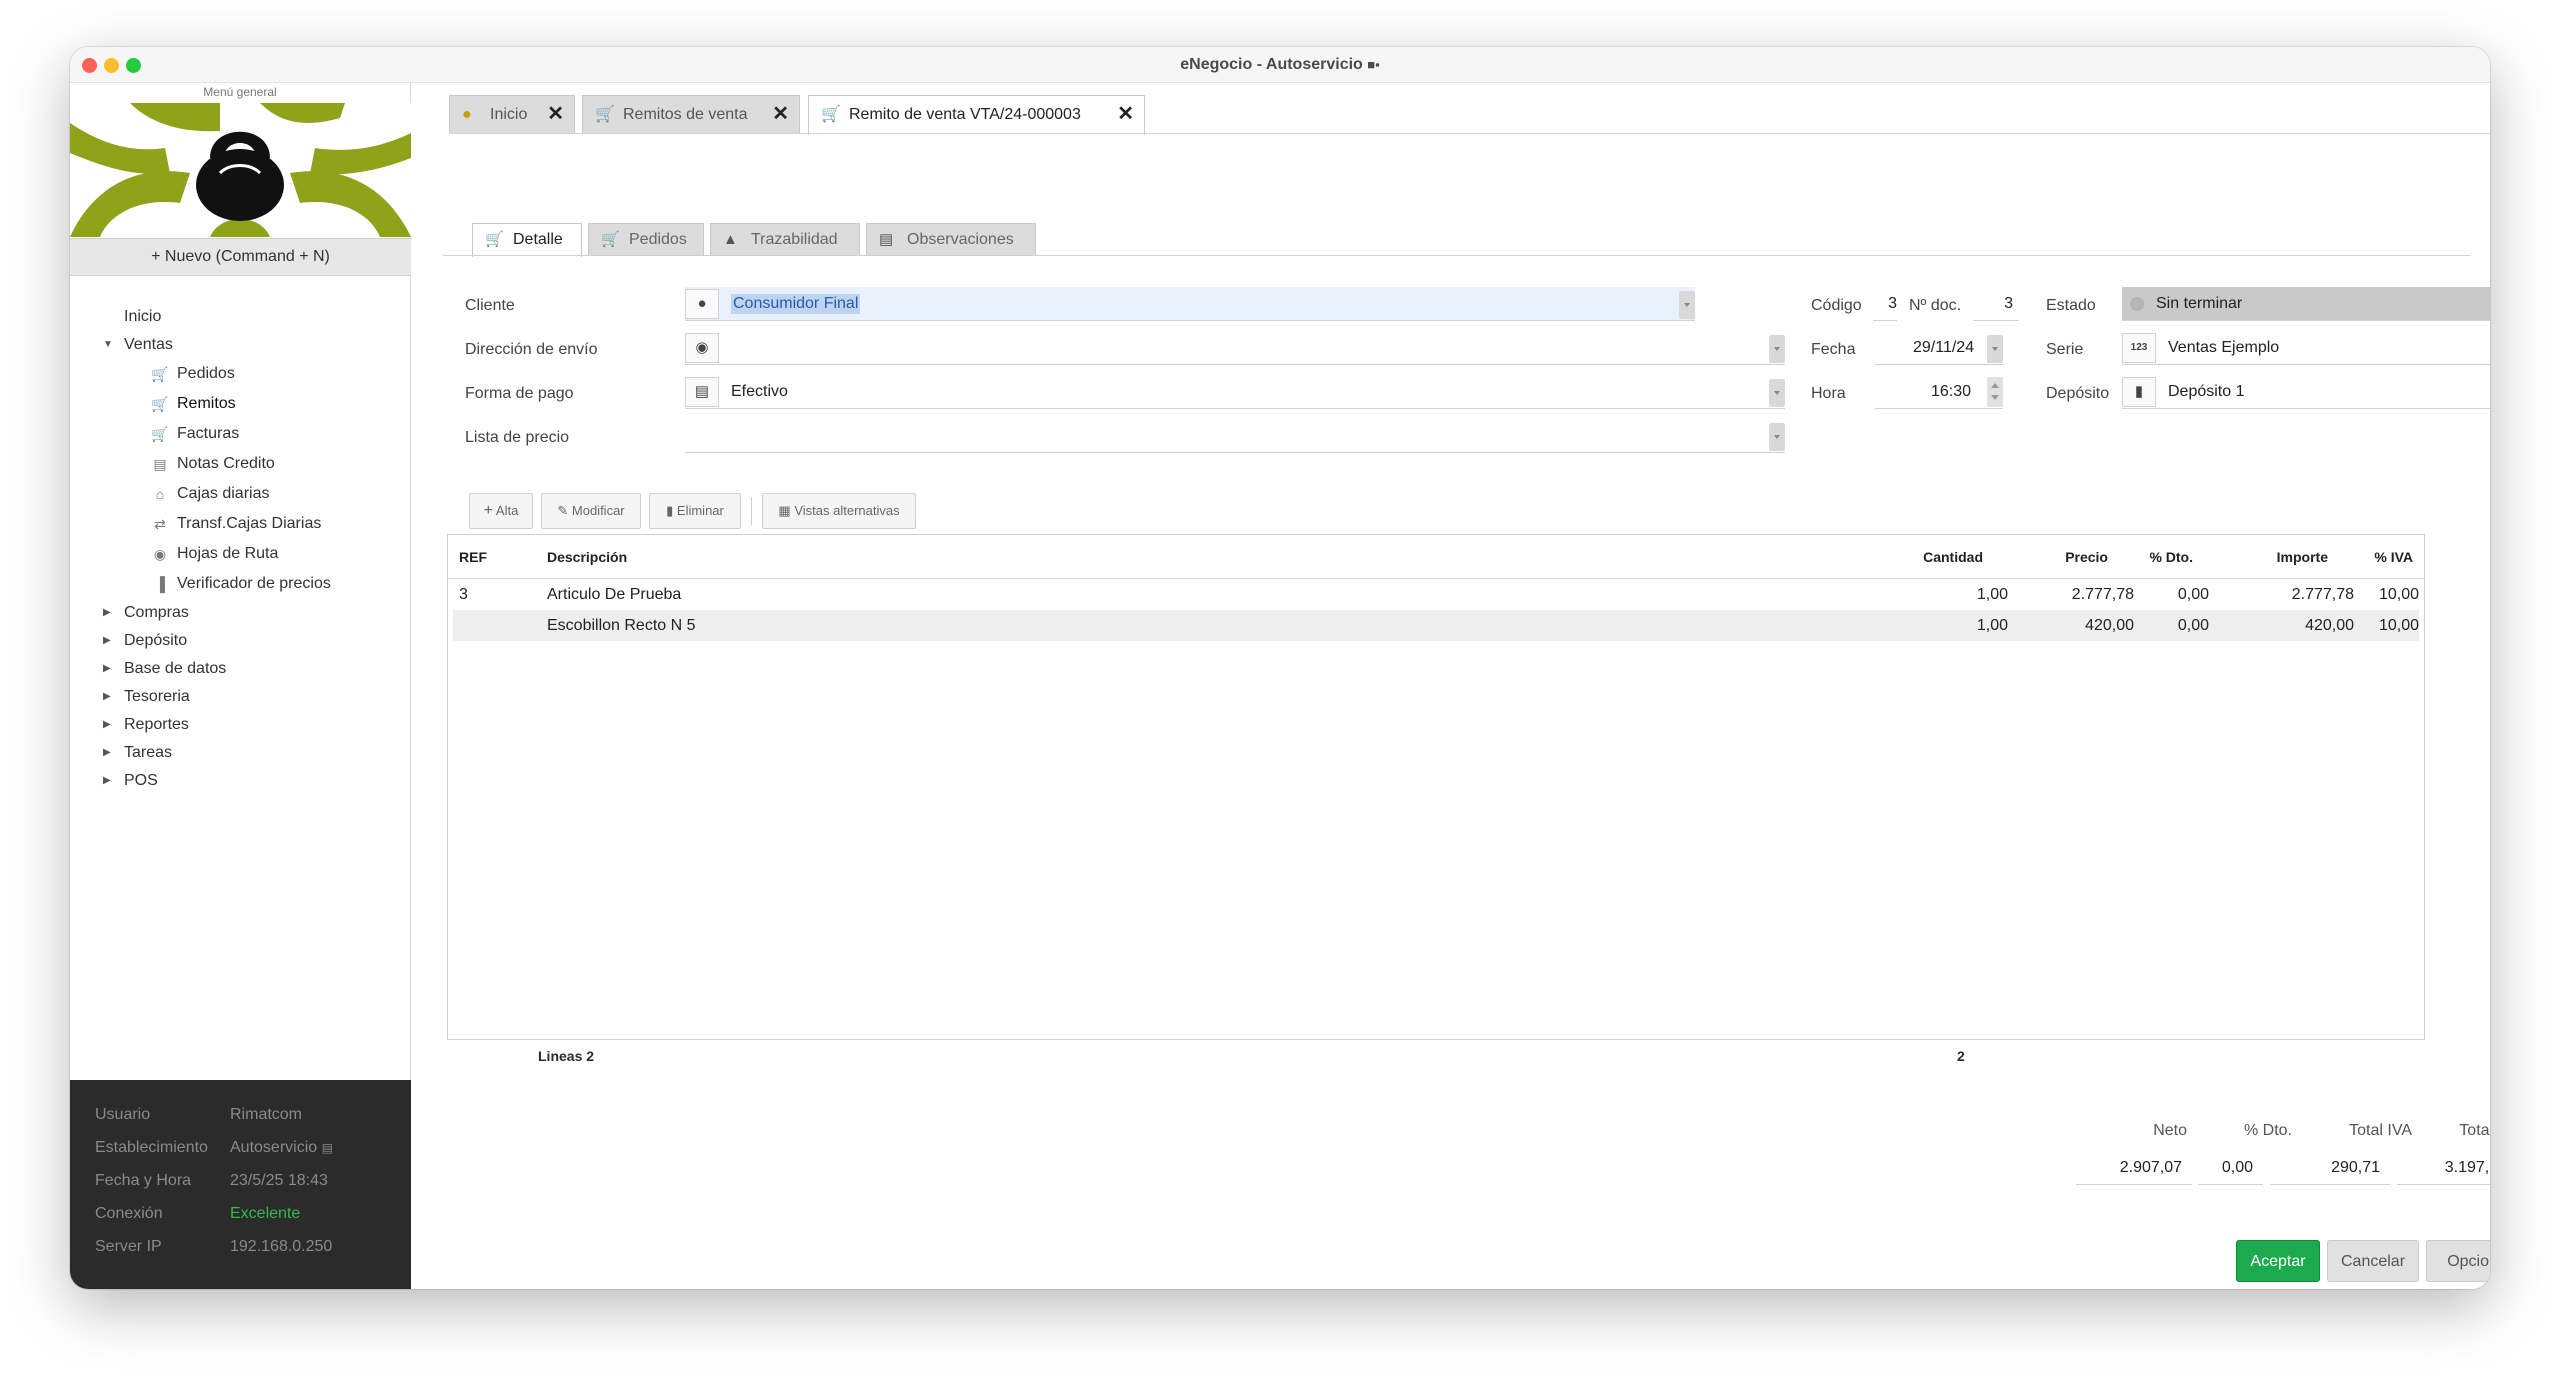  I want to click on note-icon: ▤, so click(886, 239).